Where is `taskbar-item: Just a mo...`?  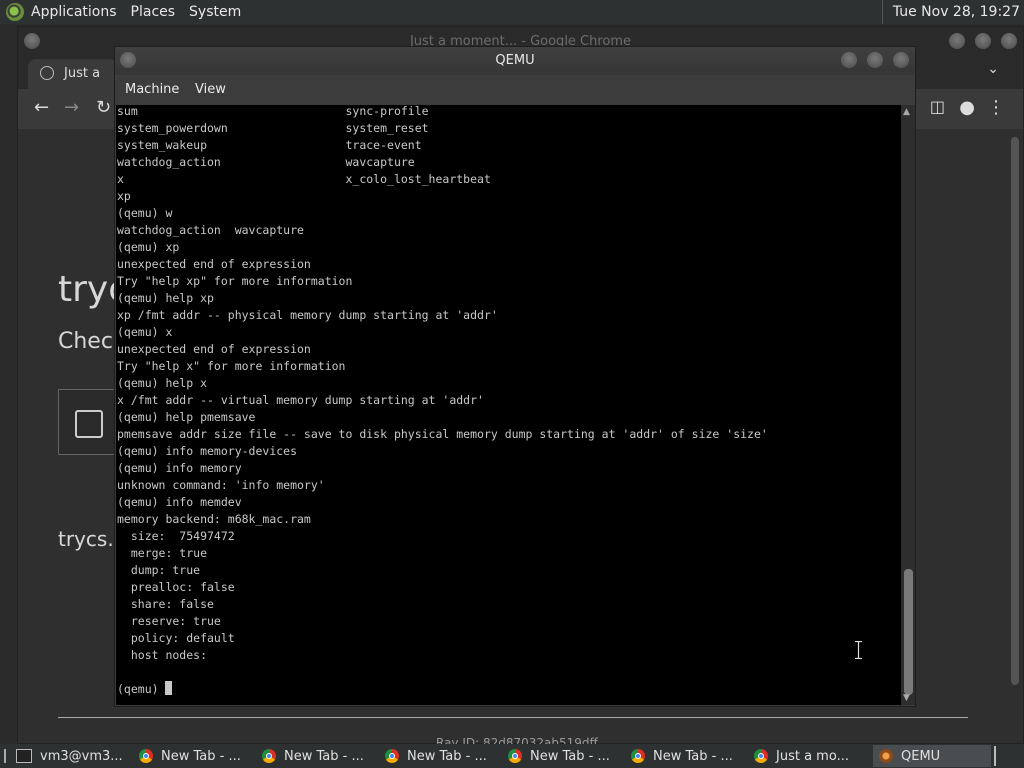
taskbar-item: Just a mo... is located at coordinates (809, 756).